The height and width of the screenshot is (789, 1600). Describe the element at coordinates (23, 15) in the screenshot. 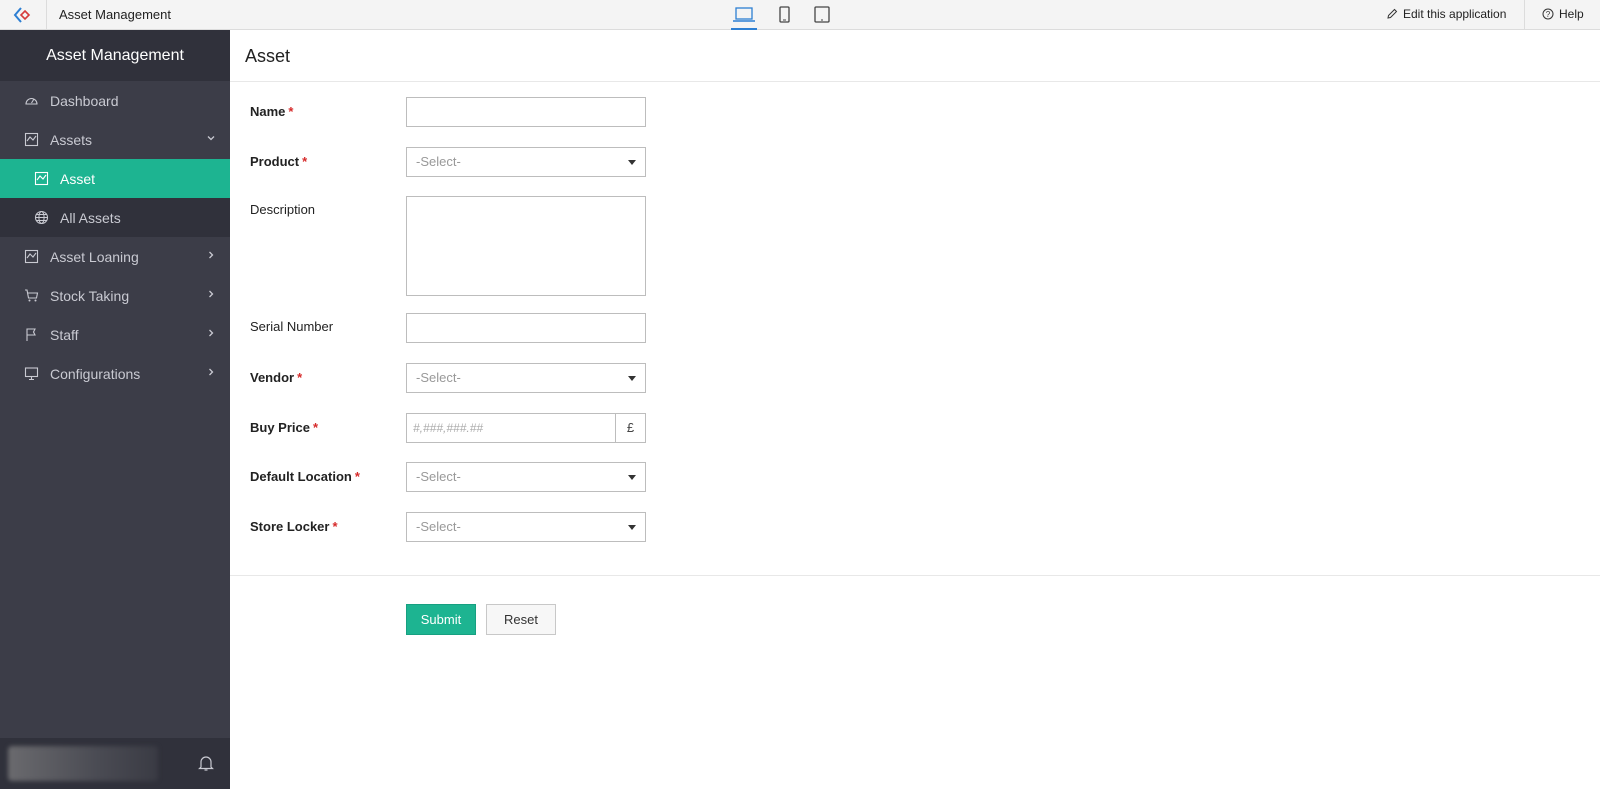

I see `app-logo-icon` at that location.